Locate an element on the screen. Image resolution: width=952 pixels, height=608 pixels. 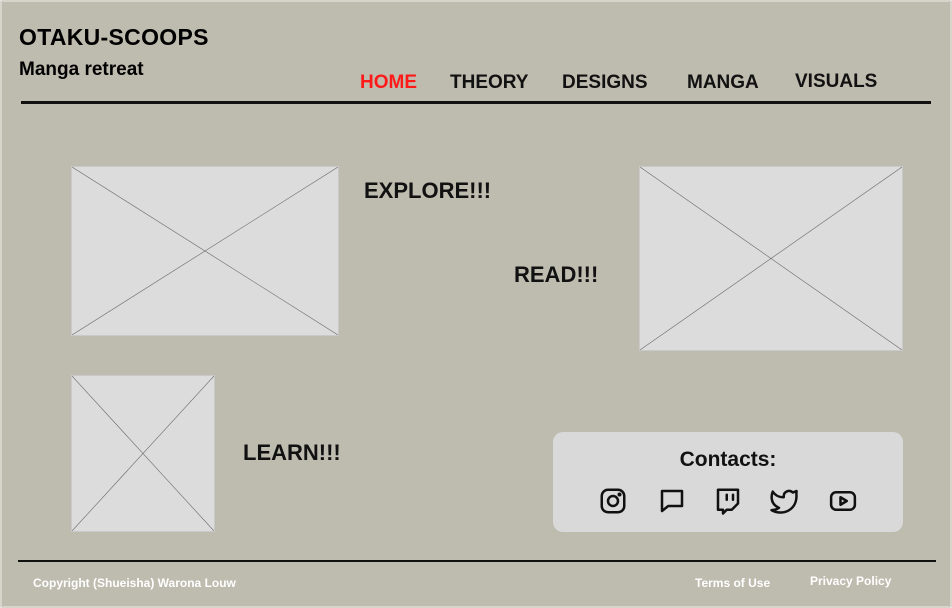
nav-home: HOME is located at coordinates (388, 83).